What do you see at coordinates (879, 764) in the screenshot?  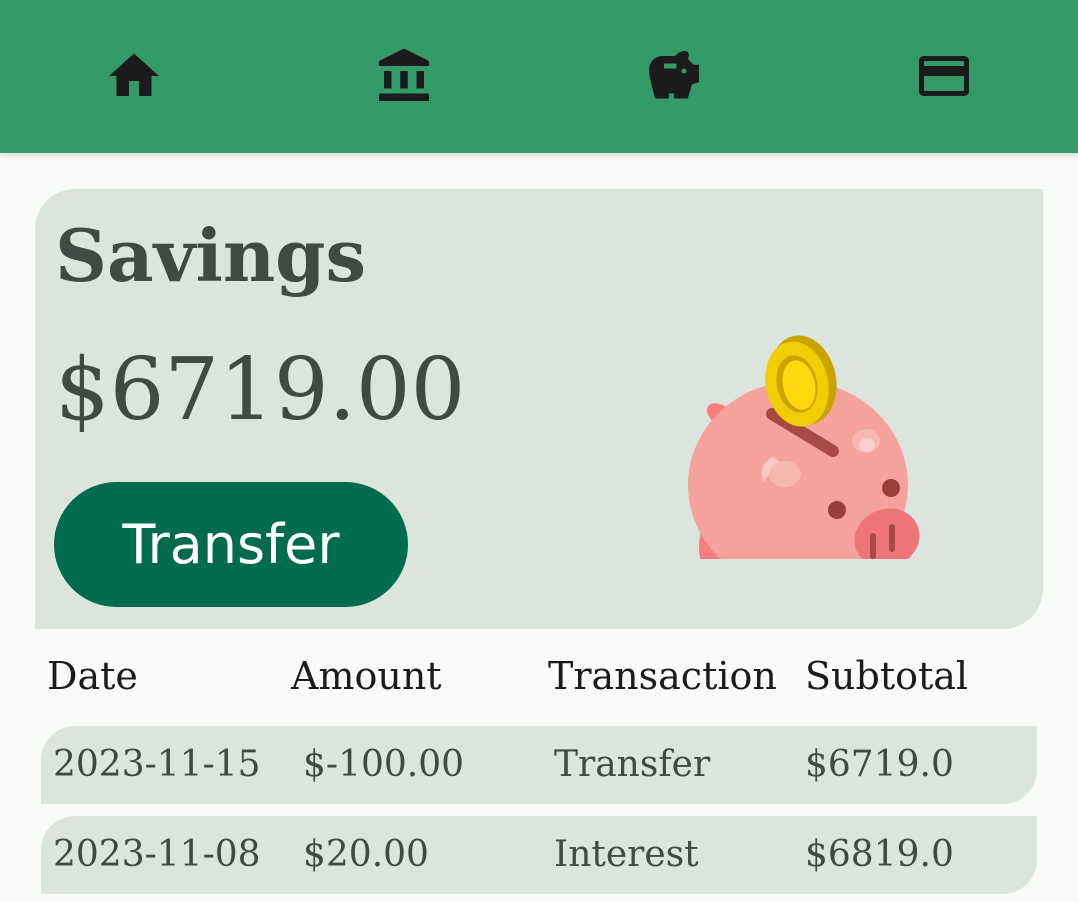 I see `transaction-subtotal: $6719.0` at bounding box center [879, 764].